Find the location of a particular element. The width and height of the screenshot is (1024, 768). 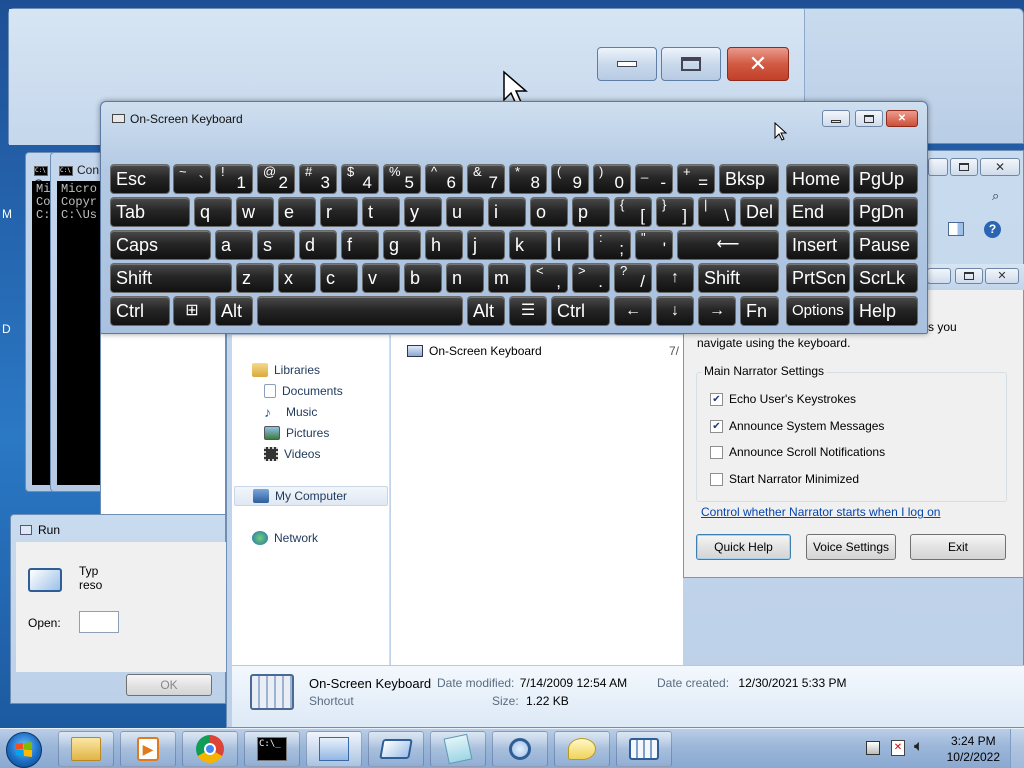

key-\: | \ is located at coordinates (717, 212).